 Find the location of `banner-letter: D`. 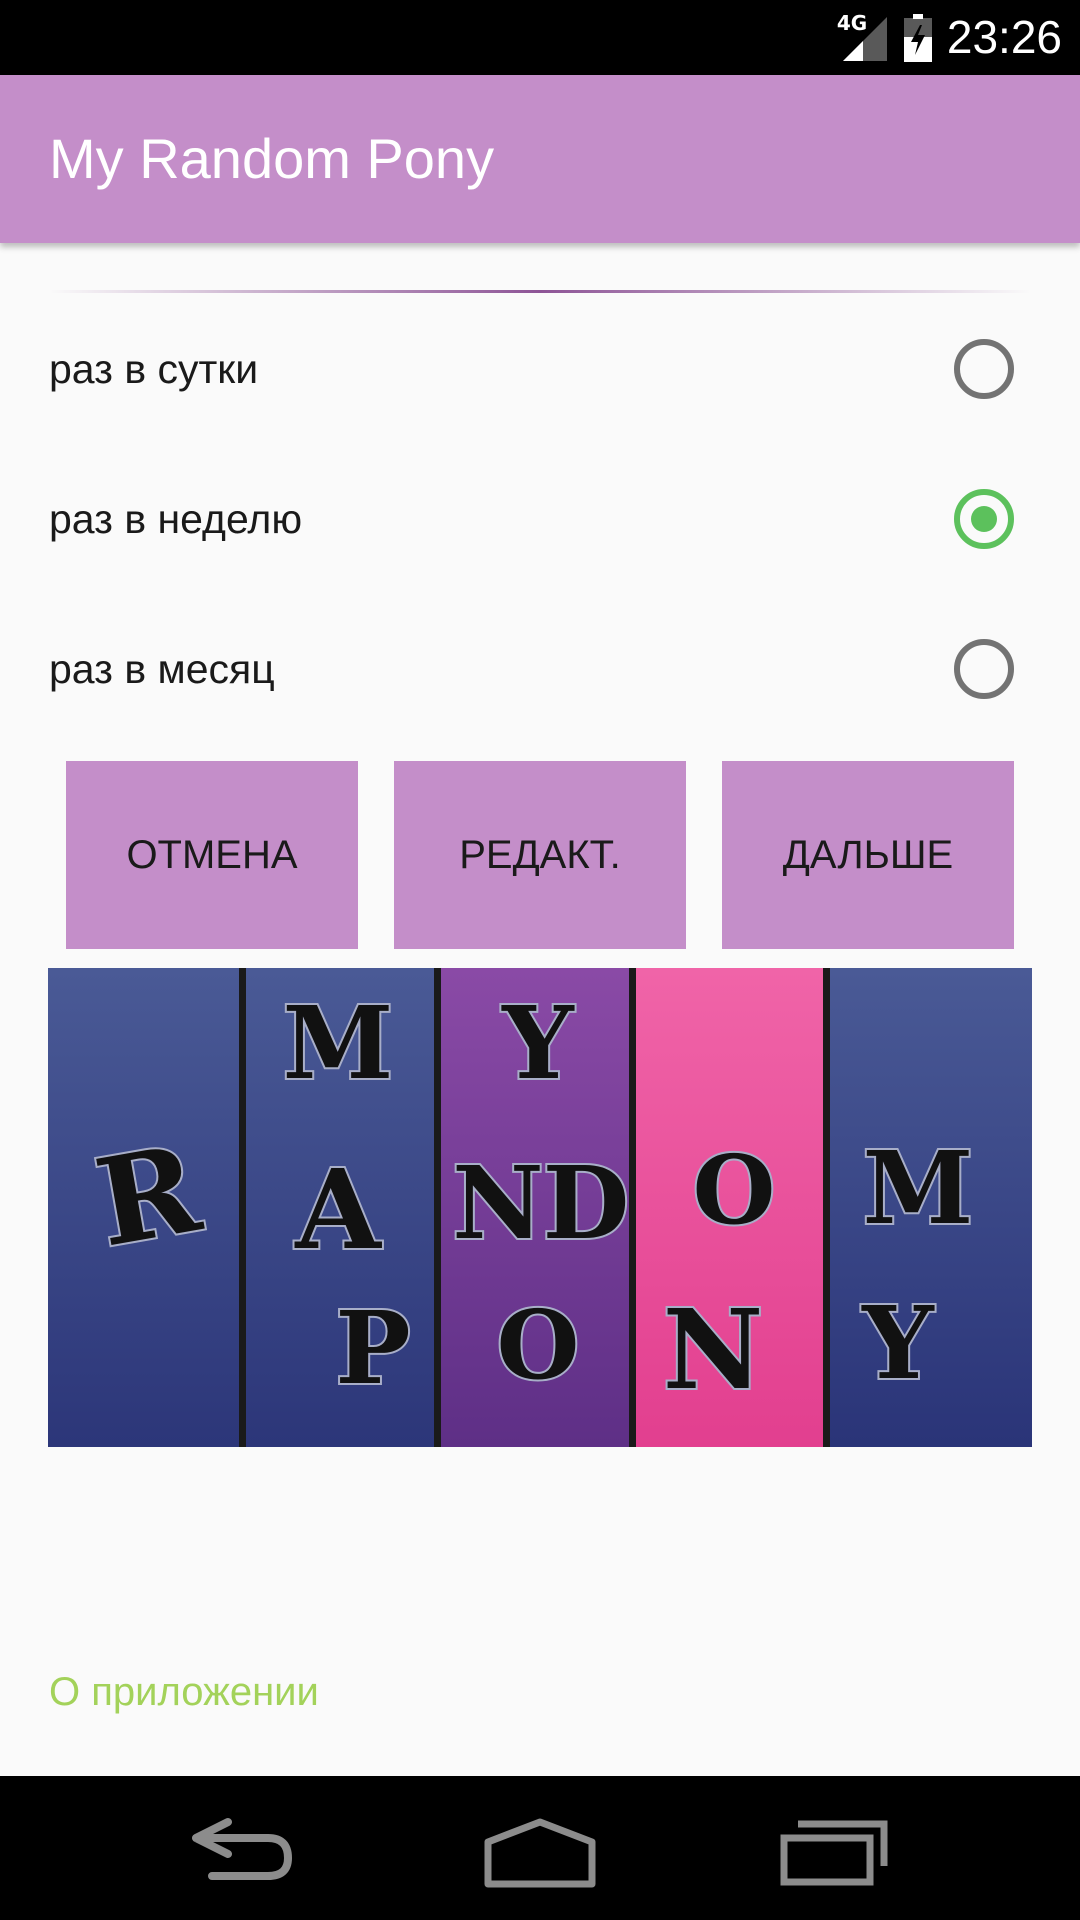

banner-letter: D is located at coordinates (586, 1203).